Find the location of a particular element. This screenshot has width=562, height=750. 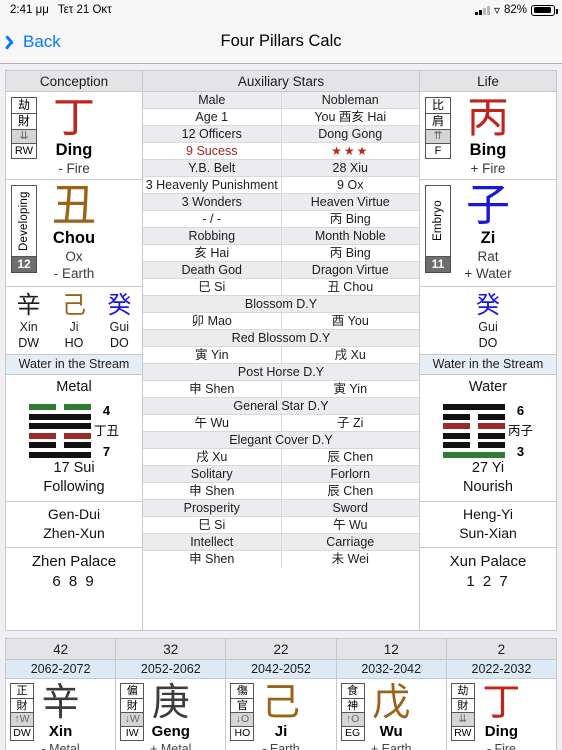

conception-nayin: Water in the Stream is located at coordinates (74, 365).